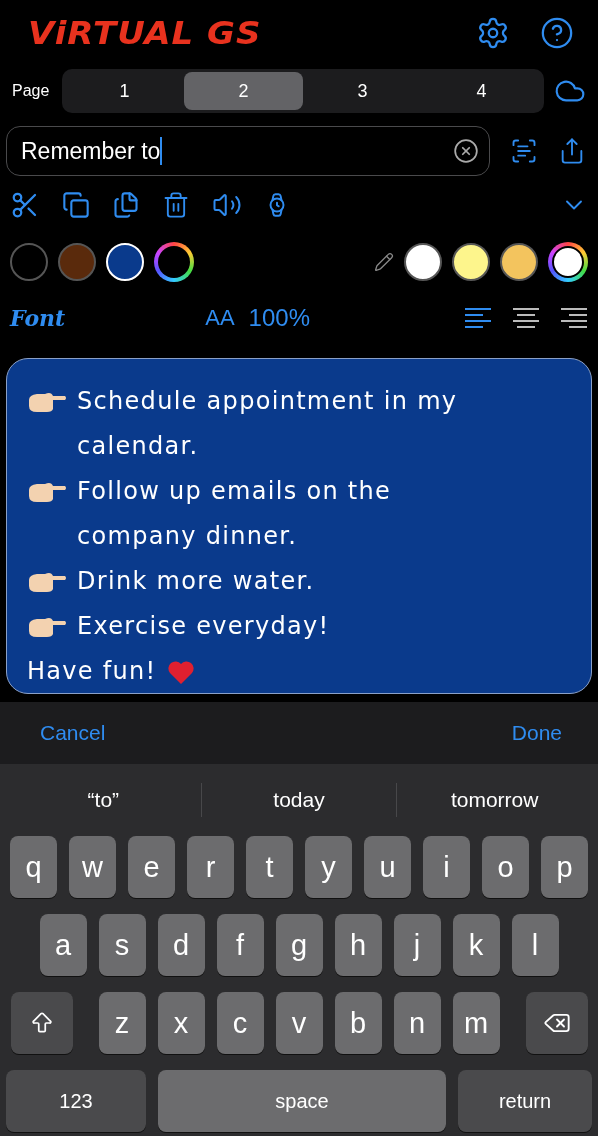 The image size is (598, 1136). I want to click on app-logo: ViRTUAL GS, so click(145, 33).